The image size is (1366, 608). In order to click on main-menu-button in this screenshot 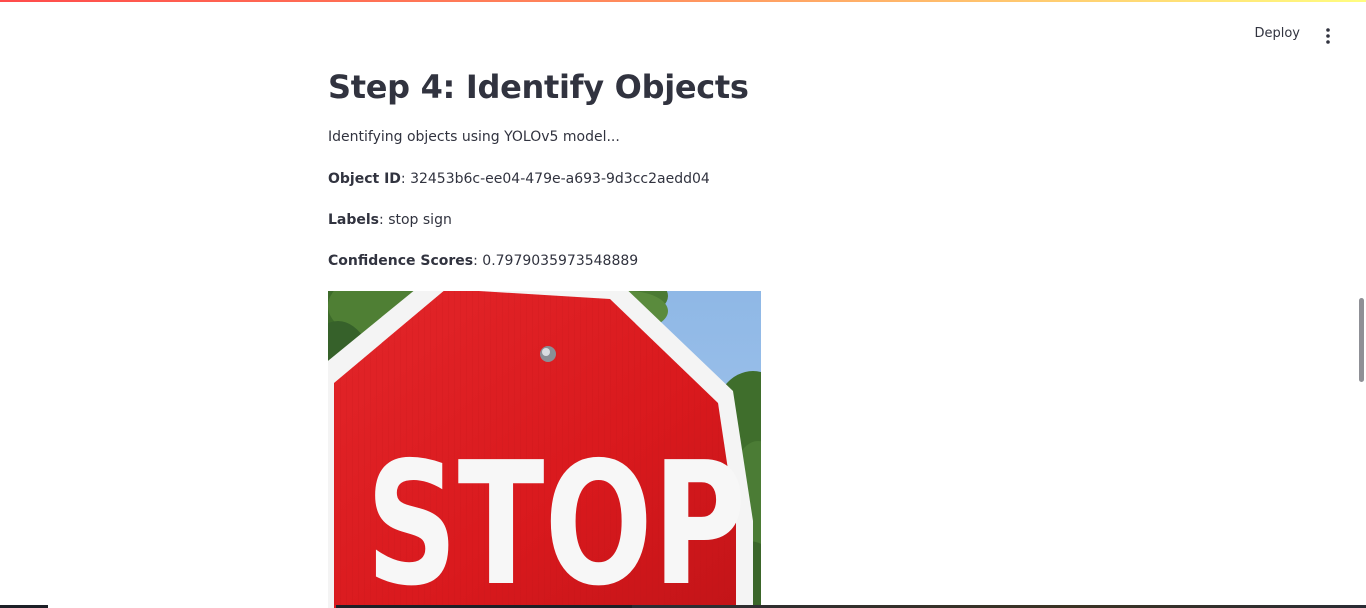, I will do `click(1328, 36)`.